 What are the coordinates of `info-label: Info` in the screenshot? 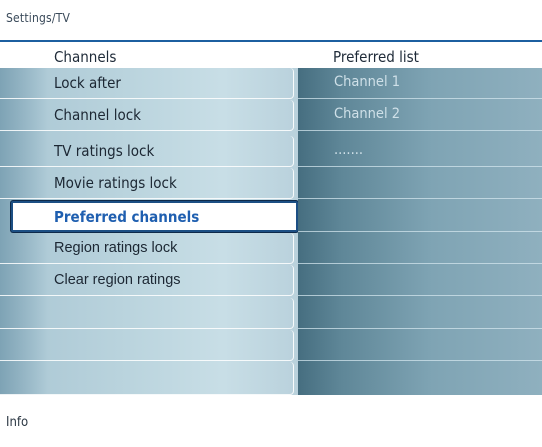 It's located at (17, 422).